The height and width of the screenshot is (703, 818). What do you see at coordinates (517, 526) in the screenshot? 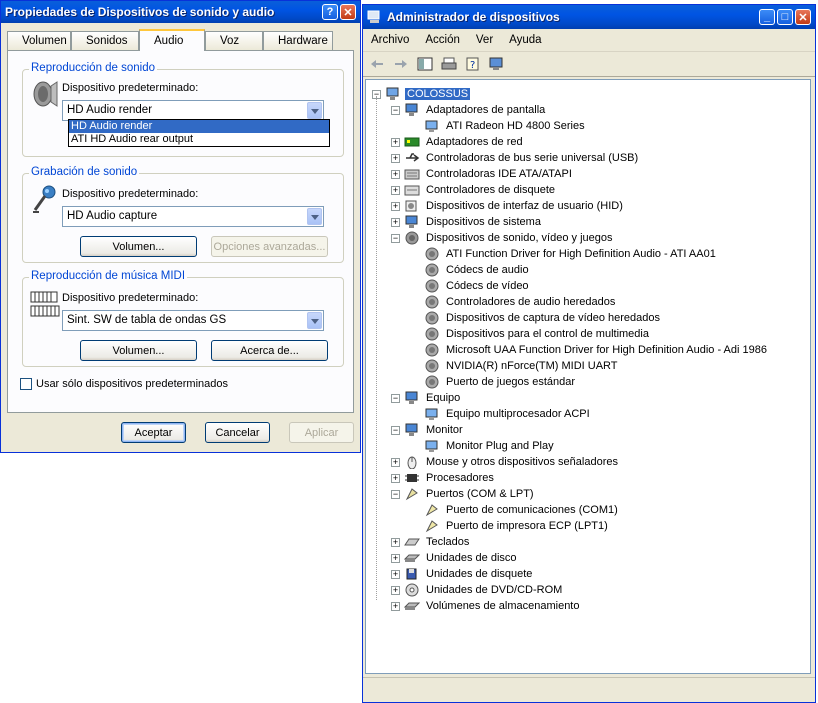
I see `tree-device: Puerto de impresora ECP (LPT1)` at bounding box center [517, 526].